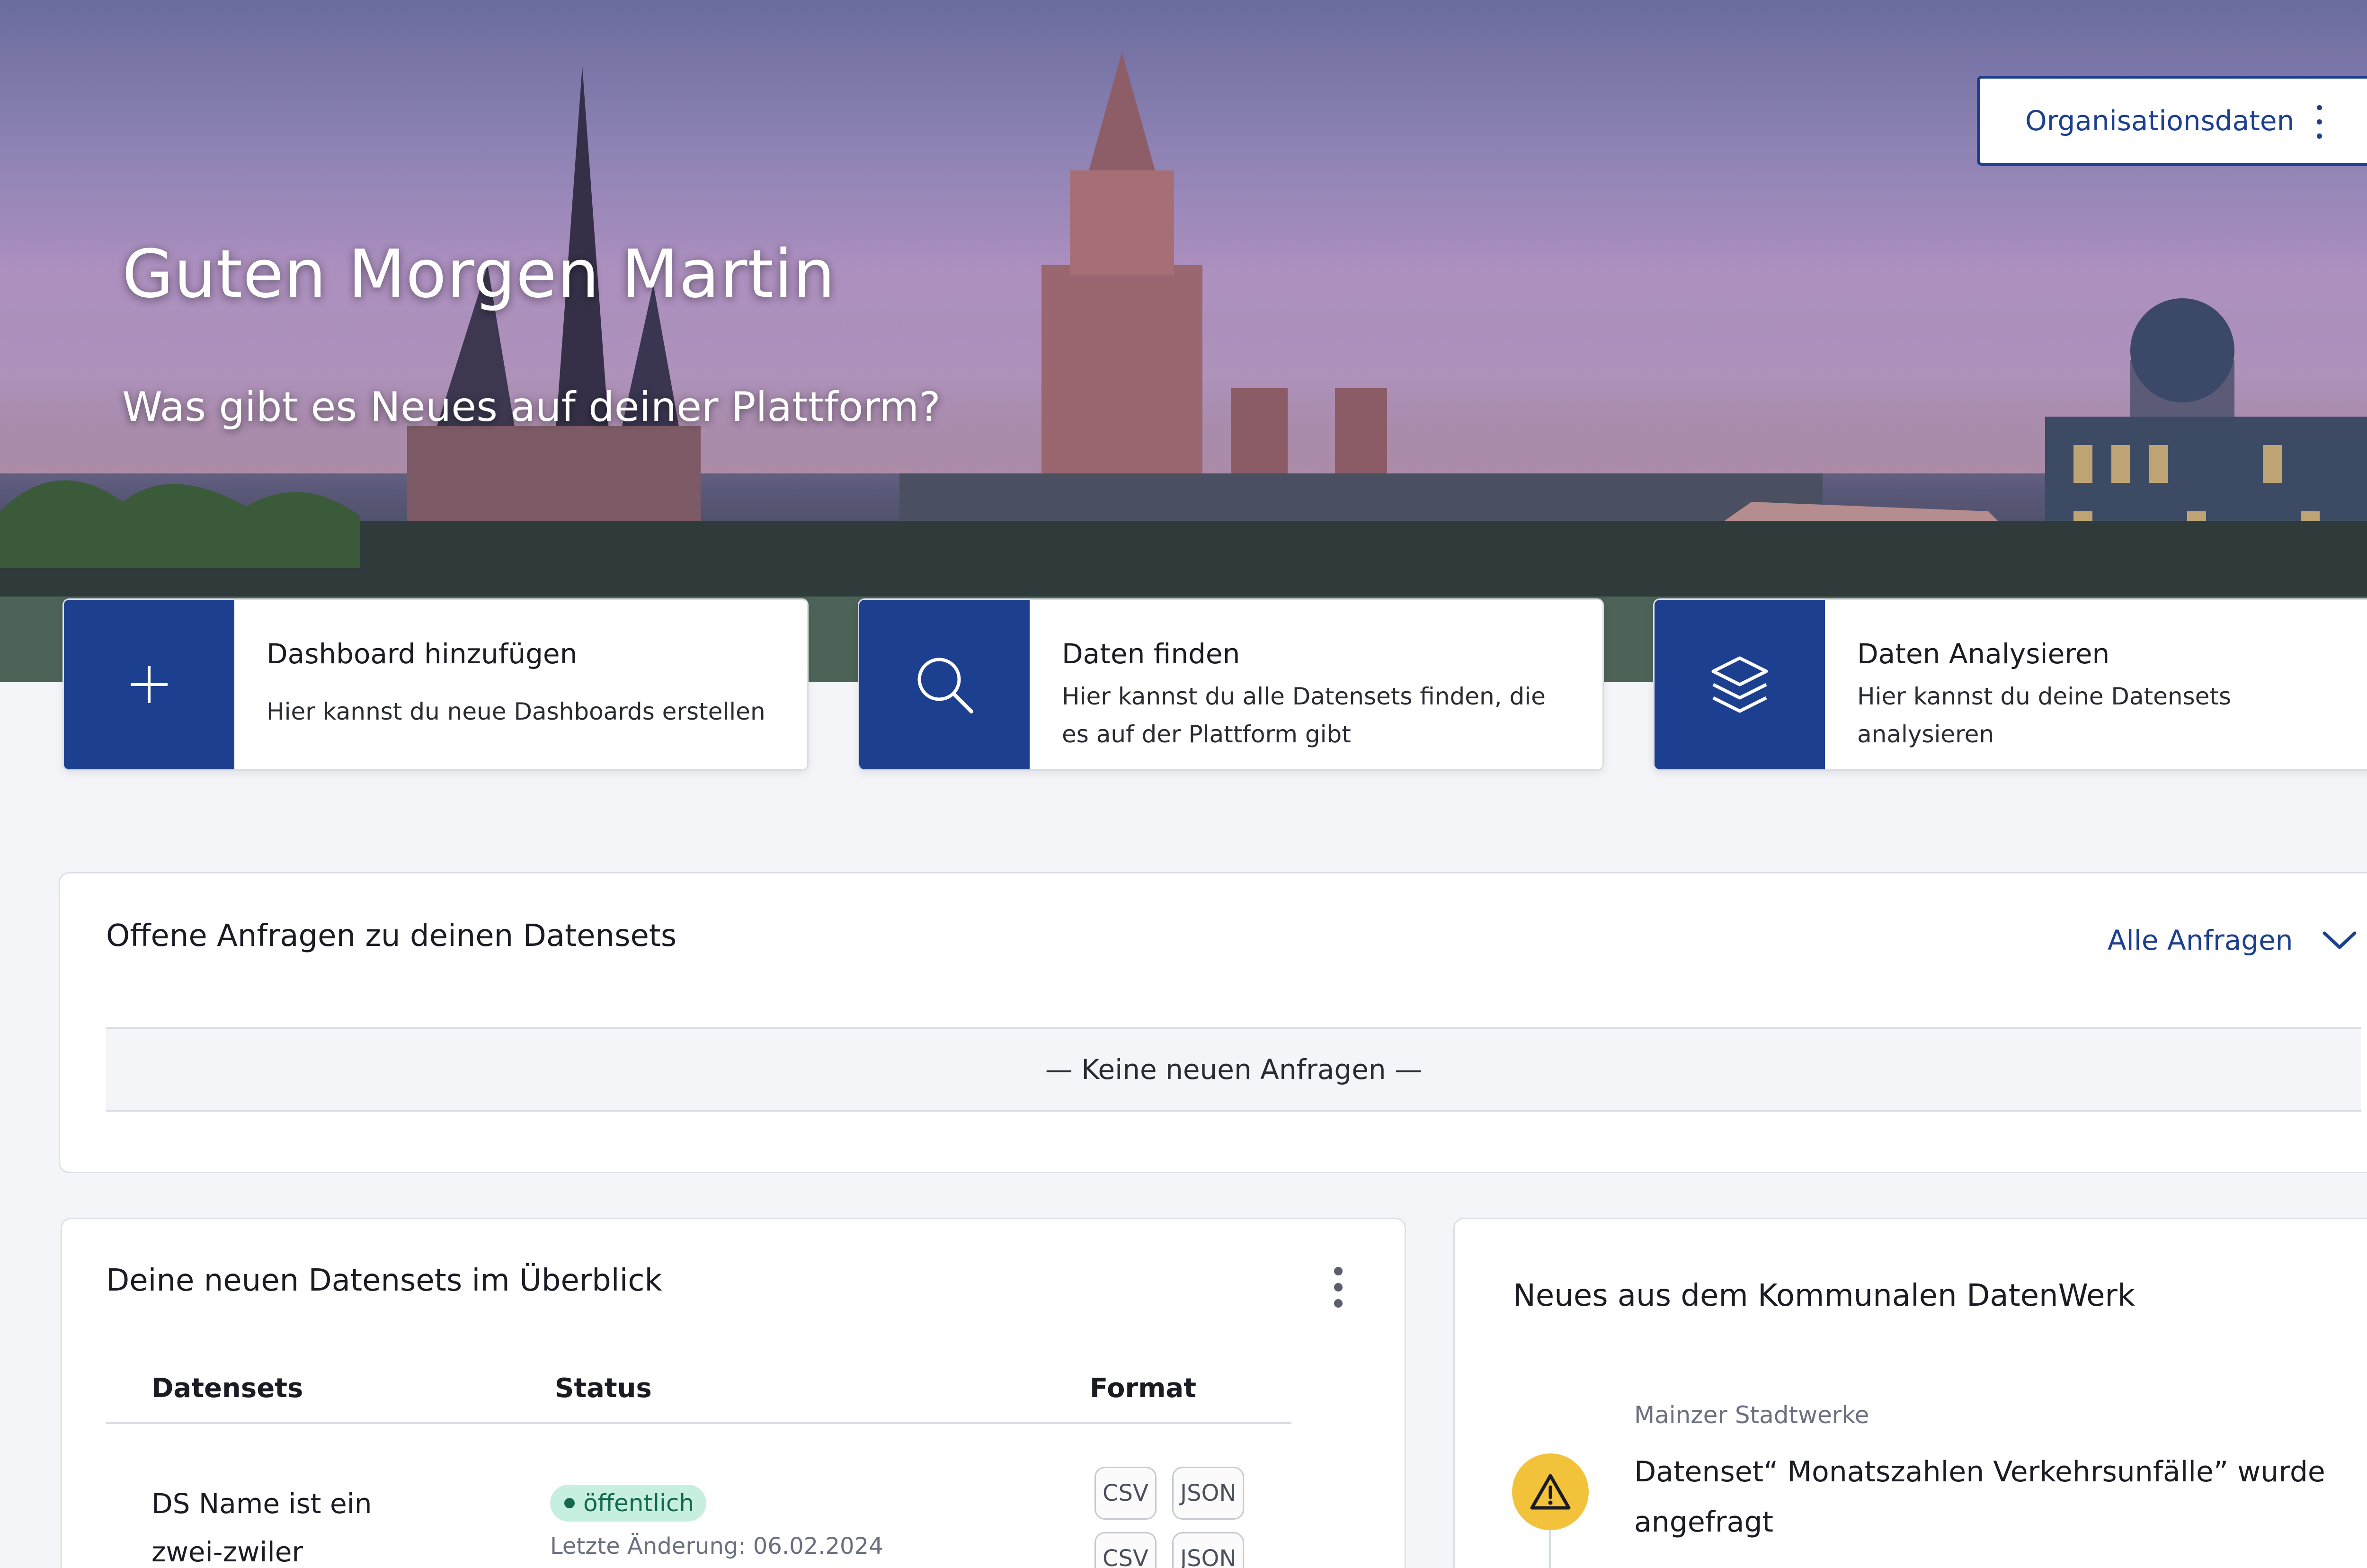 The width and height of the screenshot is (2367, 1568). What do you see at coordinates (479, 274) in the screenshot?
I see `greeting-title: Guten Morgen Martin` at bounding box center [479, 274].